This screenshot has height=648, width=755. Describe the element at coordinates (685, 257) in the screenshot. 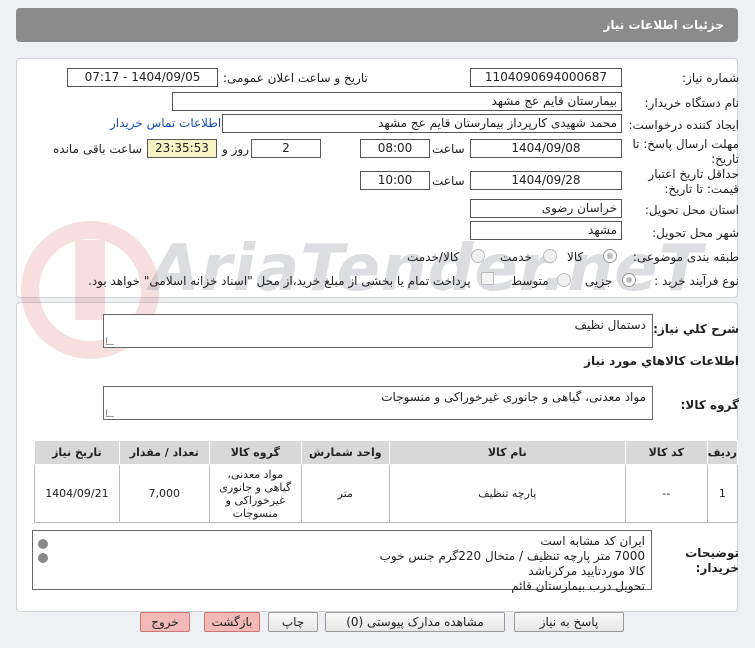

I see `category-label: طبقه بندی موضوعی:` at that location.